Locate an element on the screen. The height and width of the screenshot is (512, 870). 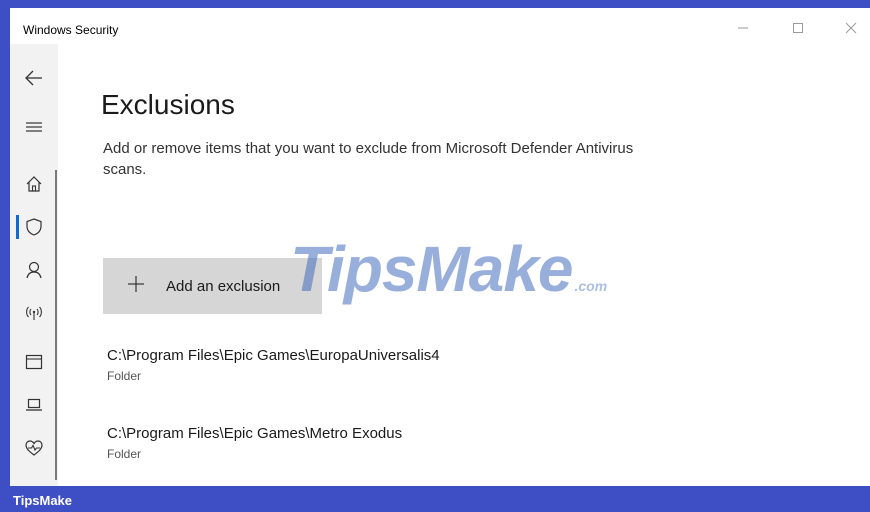
maximize-icon is located at coordinates (798, 28).